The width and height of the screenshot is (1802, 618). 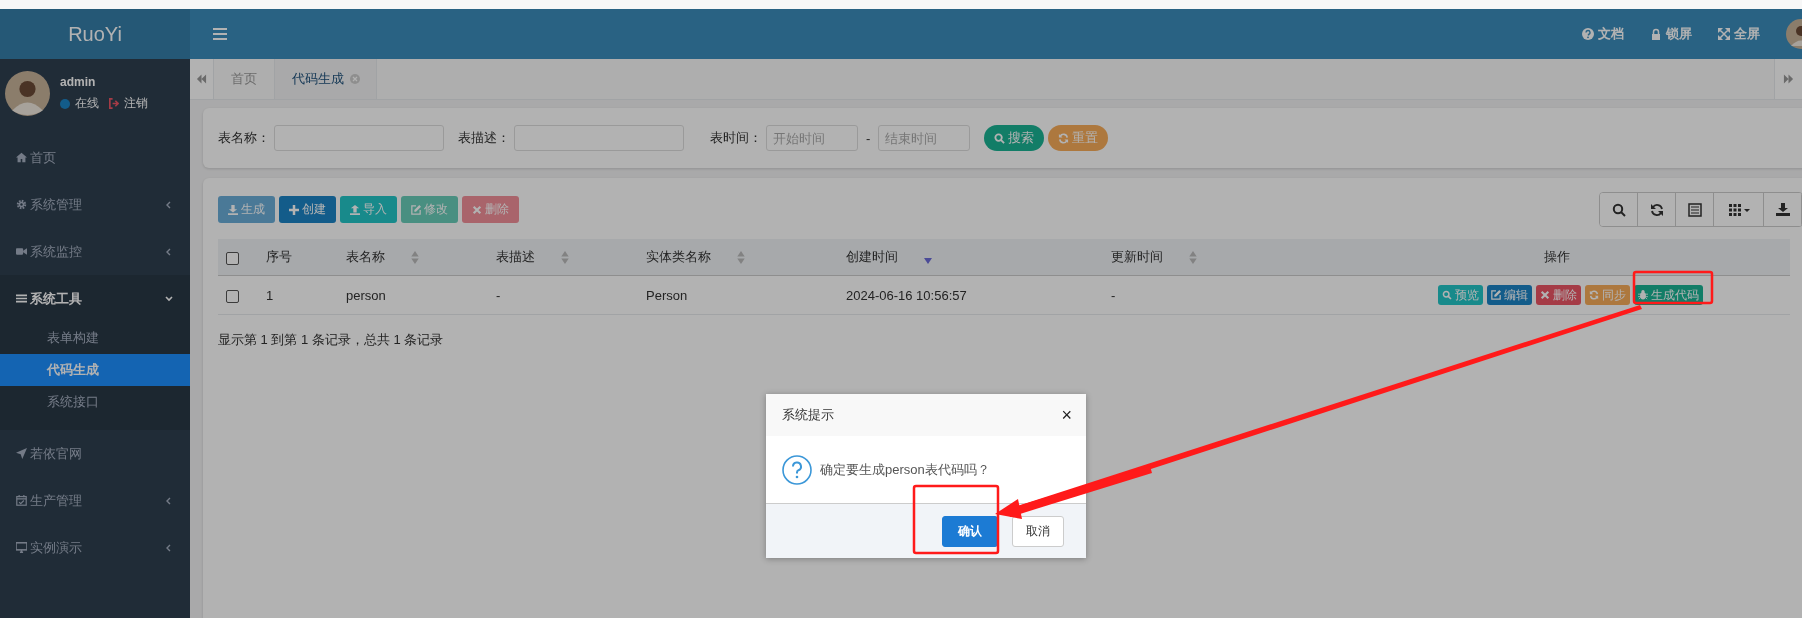 I want to click on app-logo: RuoYi, so click(x=95, y=34).